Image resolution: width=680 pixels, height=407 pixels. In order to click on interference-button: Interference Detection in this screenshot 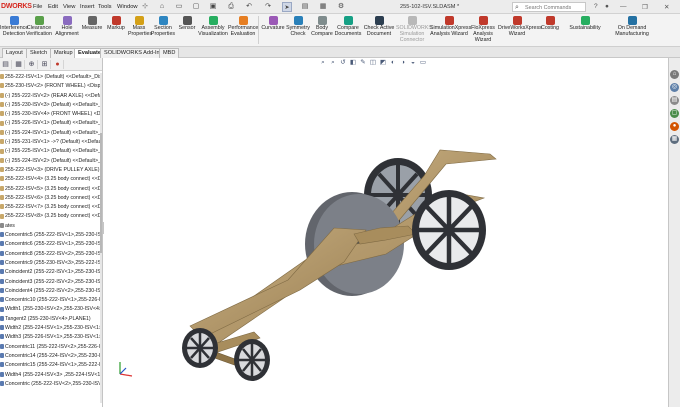, I will do `click(14, 27)`.